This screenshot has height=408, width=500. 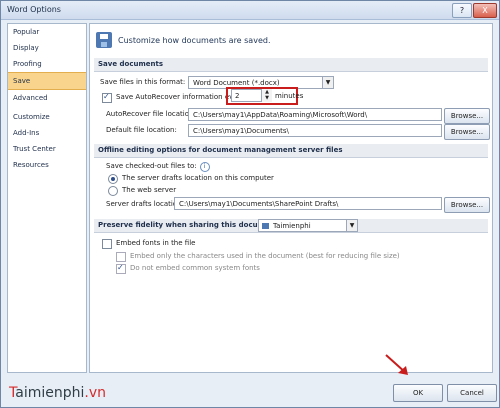 What do you see at coordinates (204, 167) in the screenshot?
I see `info-icon: i` at bounding box center [204, 167].